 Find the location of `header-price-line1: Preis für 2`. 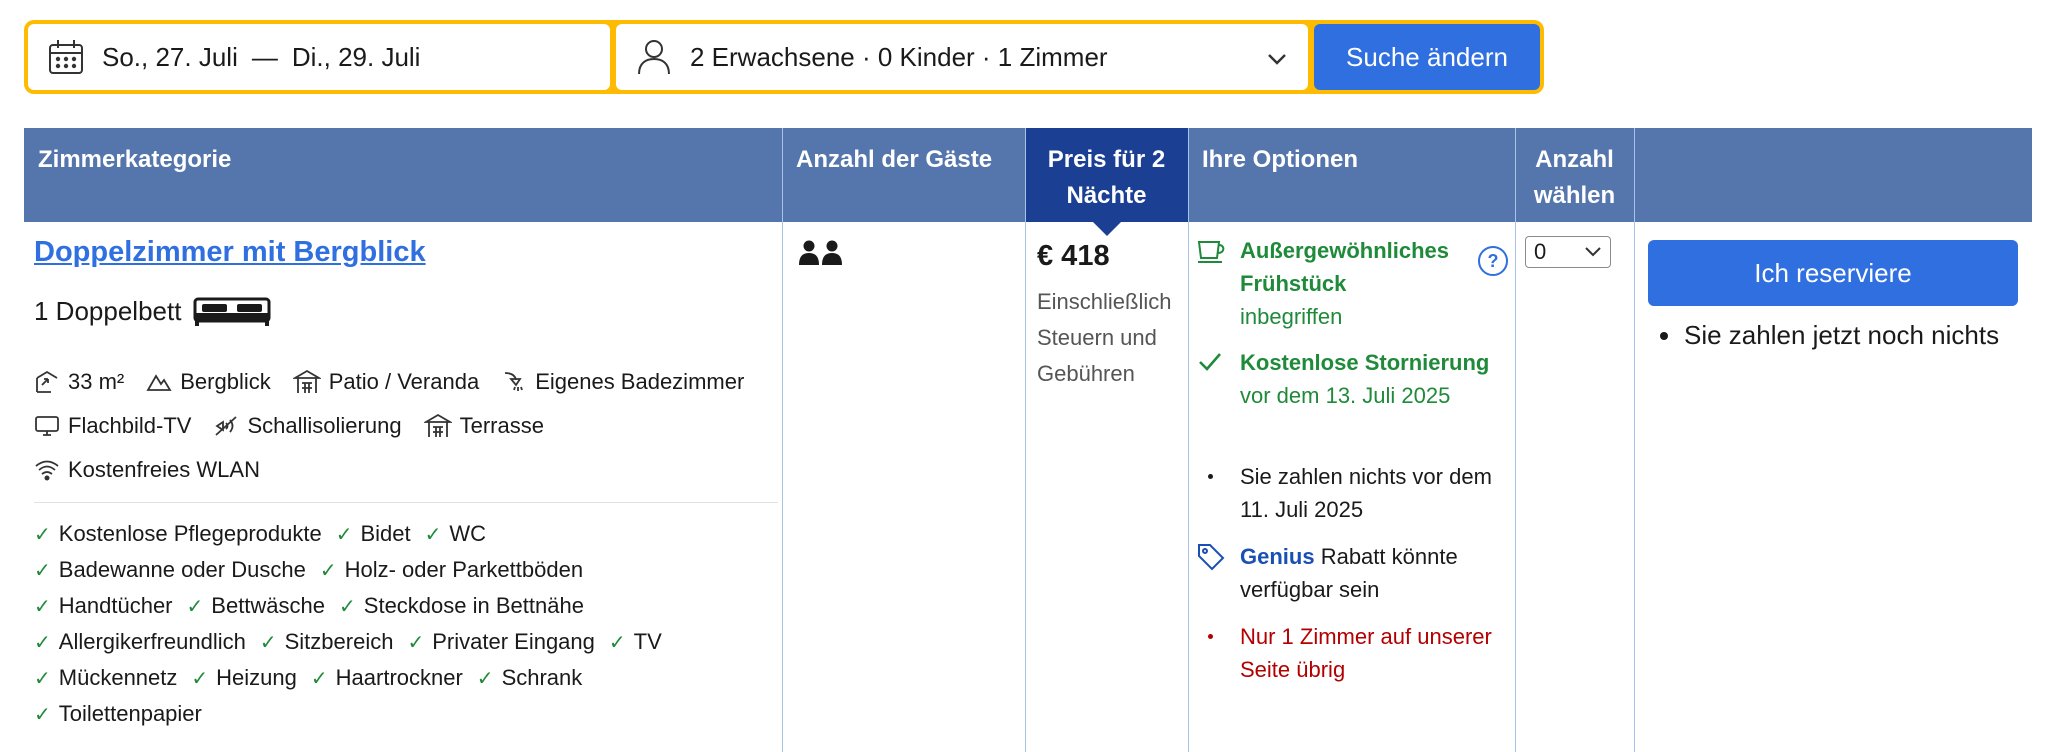

header-price-line1: Preis für 2 is located at coordinates (1106, 159).